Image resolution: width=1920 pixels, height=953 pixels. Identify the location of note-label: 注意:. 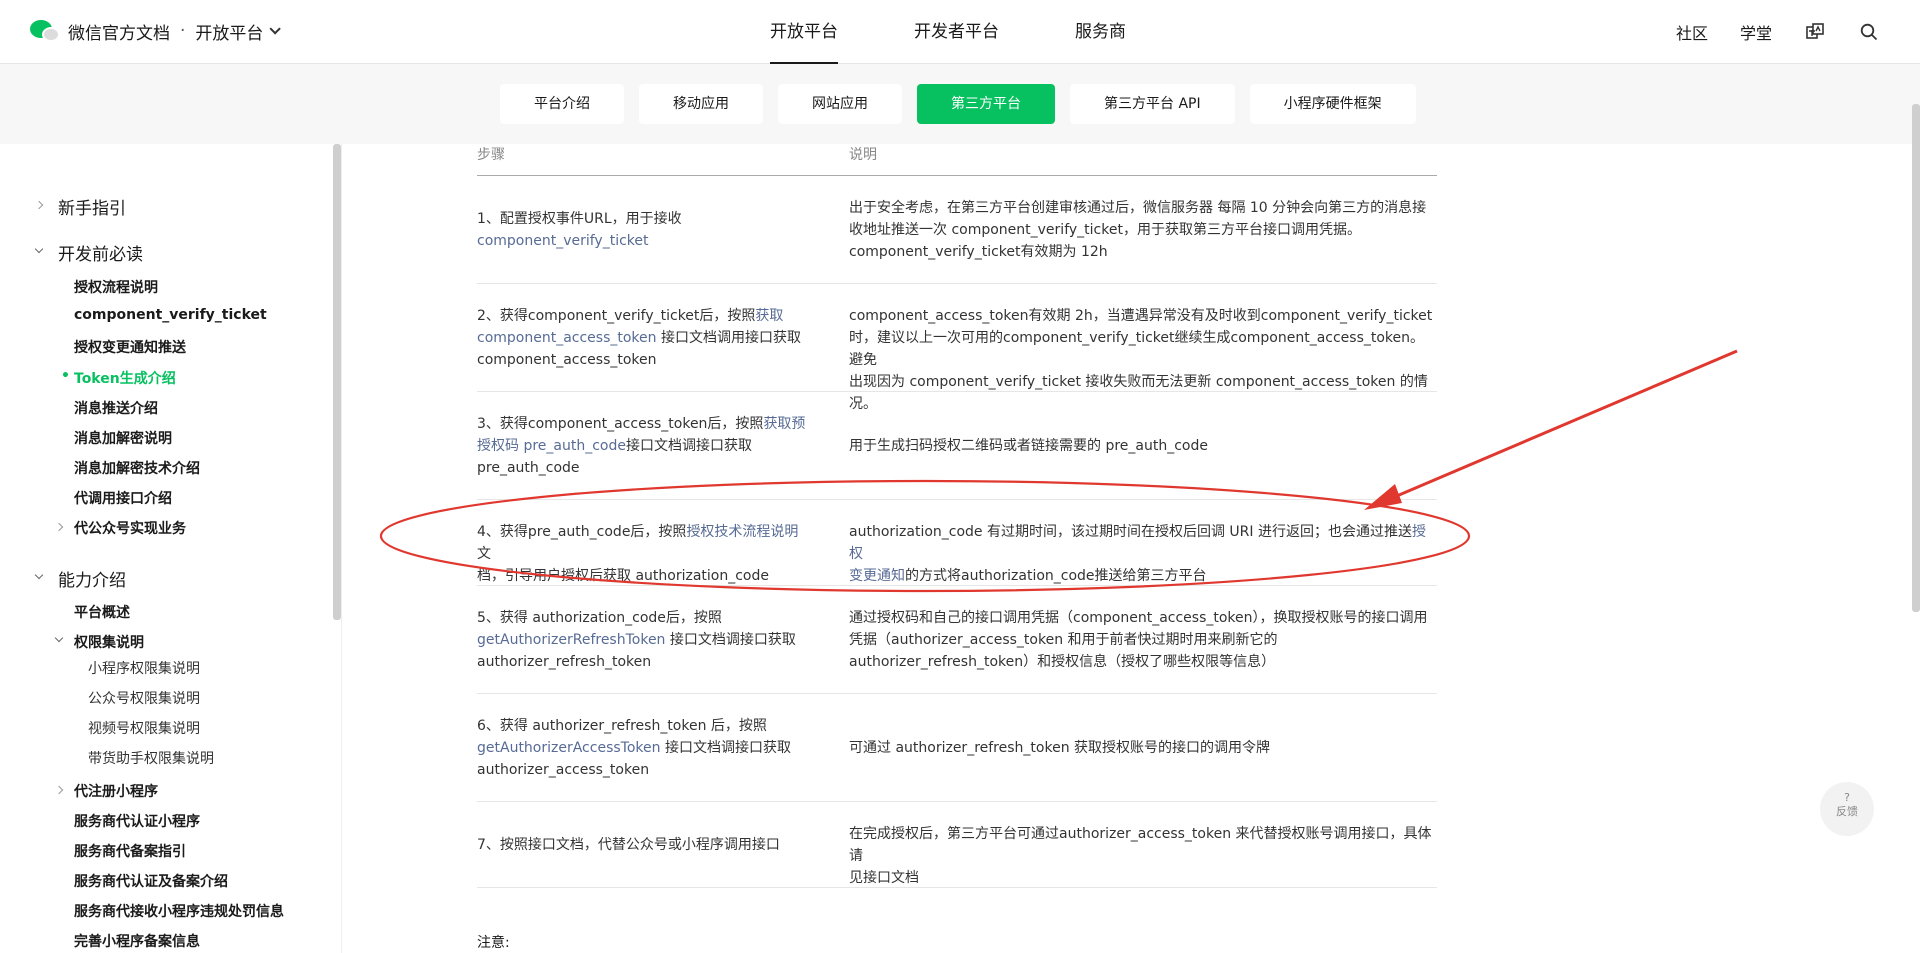
(493, 943).